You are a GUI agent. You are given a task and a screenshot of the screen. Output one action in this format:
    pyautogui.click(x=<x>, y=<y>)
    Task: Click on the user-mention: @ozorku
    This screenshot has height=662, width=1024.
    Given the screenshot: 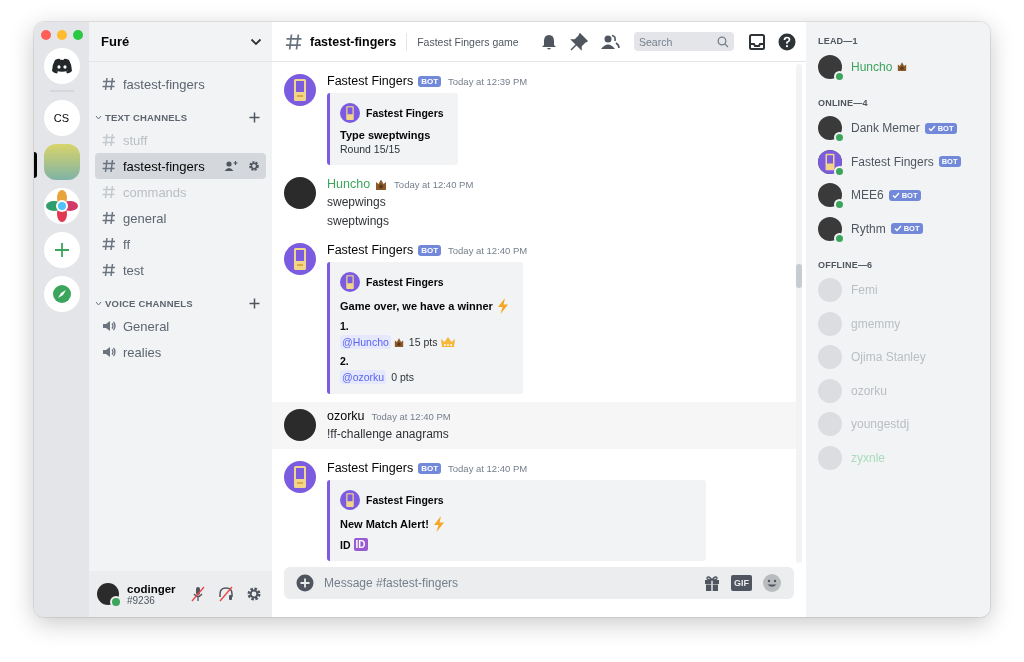 What is the action you would take?
    pyautogui.click(x=363, y=377)
    